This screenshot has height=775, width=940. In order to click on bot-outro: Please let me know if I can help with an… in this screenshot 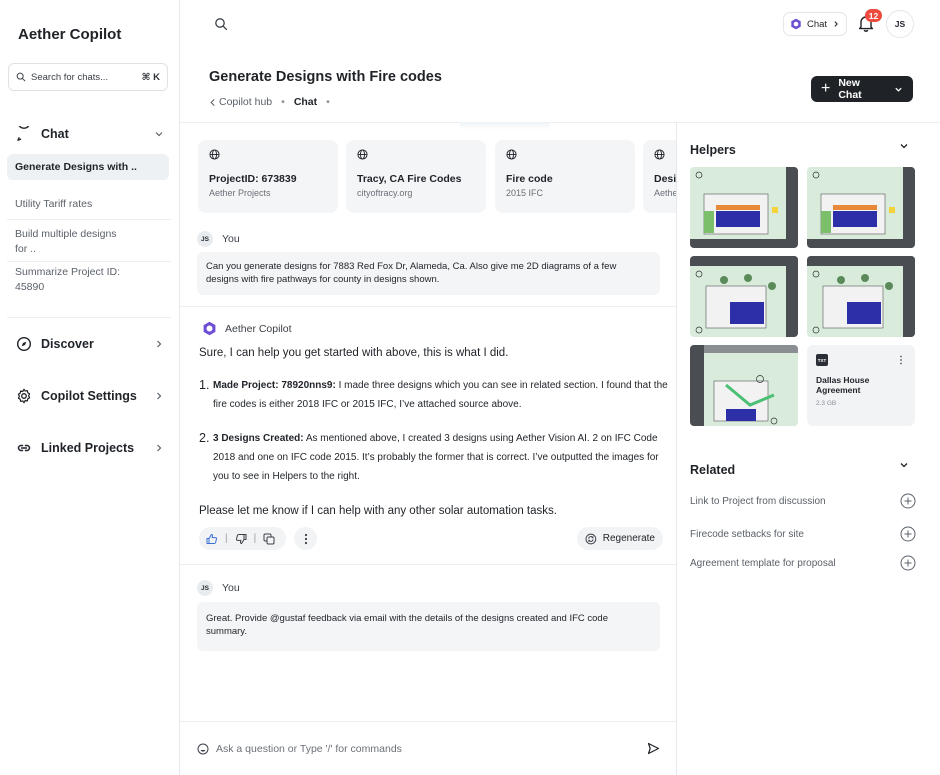, I will do `click(378, 511)`.